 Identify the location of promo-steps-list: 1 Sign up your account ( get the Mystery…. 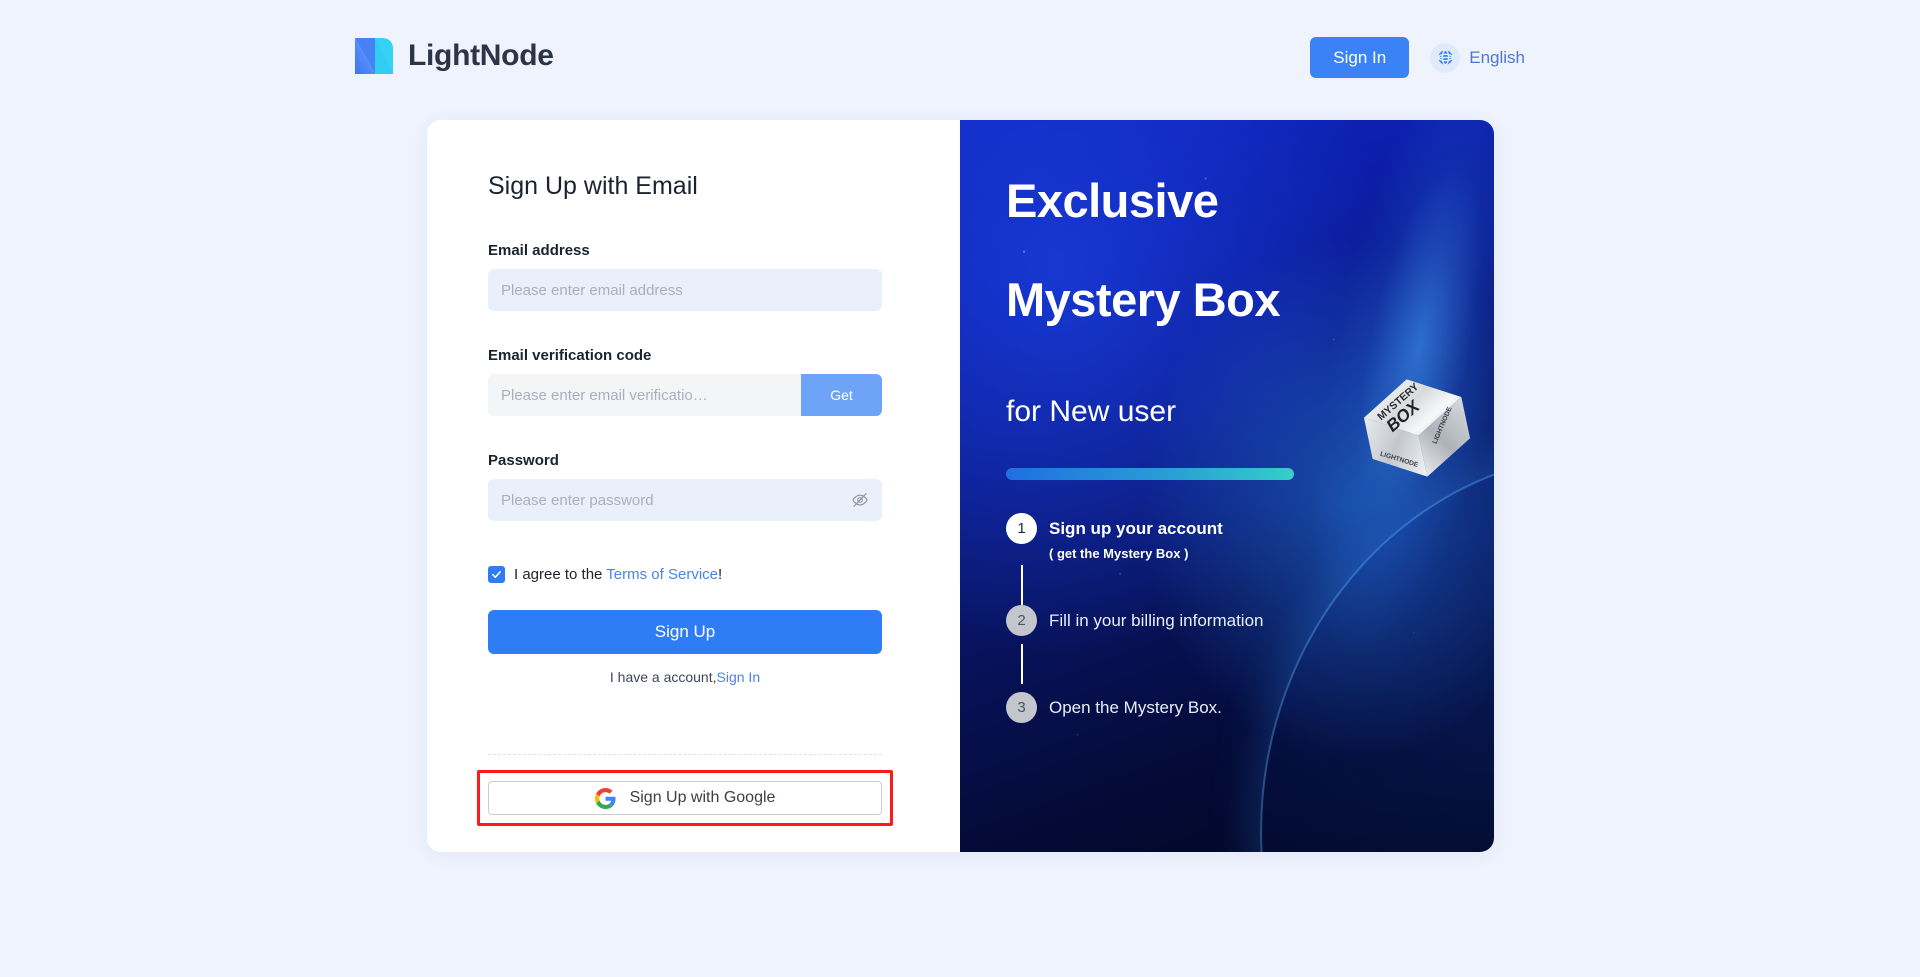
(1216, 618).